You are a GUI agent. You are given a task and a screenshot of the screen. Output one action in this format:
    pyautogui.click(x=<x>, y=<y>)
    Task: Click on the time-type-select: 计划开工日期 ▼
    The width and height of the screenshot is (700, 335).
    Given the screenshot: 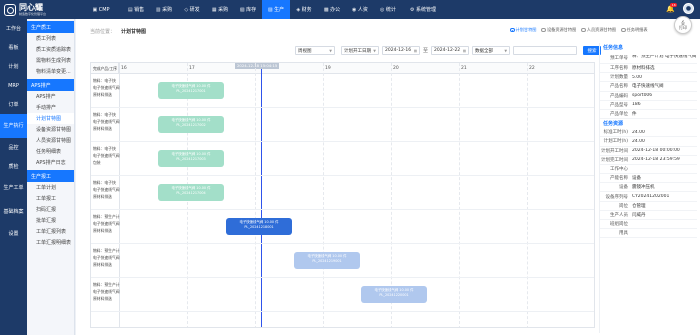 What is the action you would take?
    pyautogui.click(x=360, y=50)
    